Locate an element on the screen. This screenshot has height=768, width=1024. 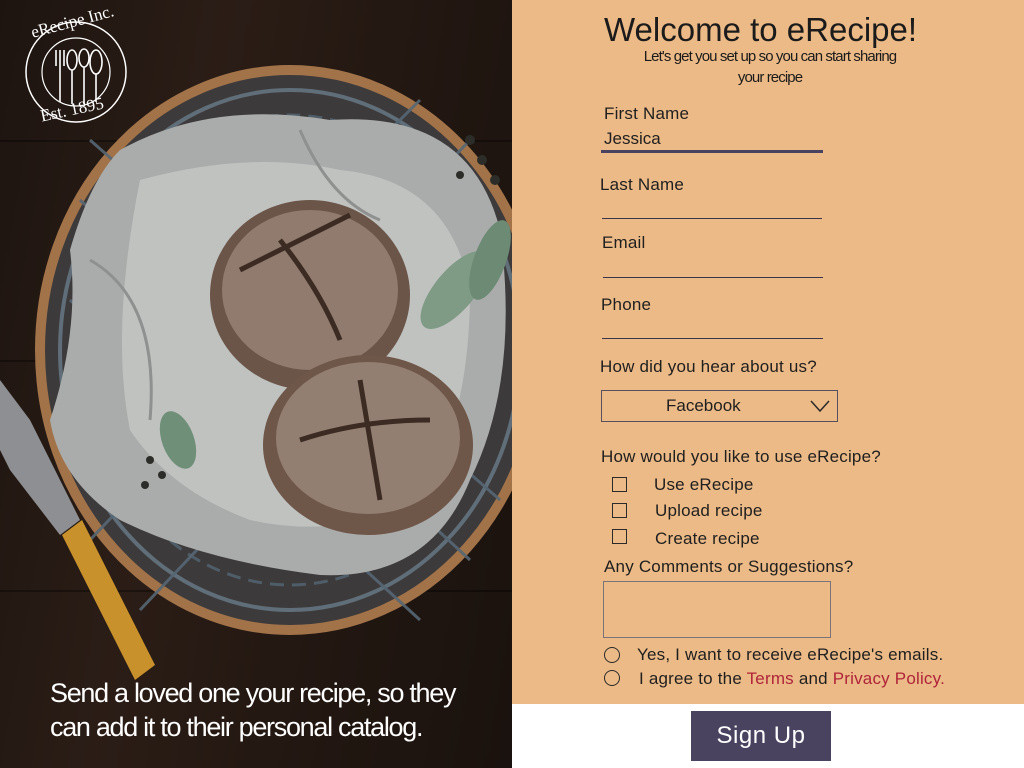
agree-terms-label: I agree to the Terms and Privacy Policy. is located at coordinates (792, 679).